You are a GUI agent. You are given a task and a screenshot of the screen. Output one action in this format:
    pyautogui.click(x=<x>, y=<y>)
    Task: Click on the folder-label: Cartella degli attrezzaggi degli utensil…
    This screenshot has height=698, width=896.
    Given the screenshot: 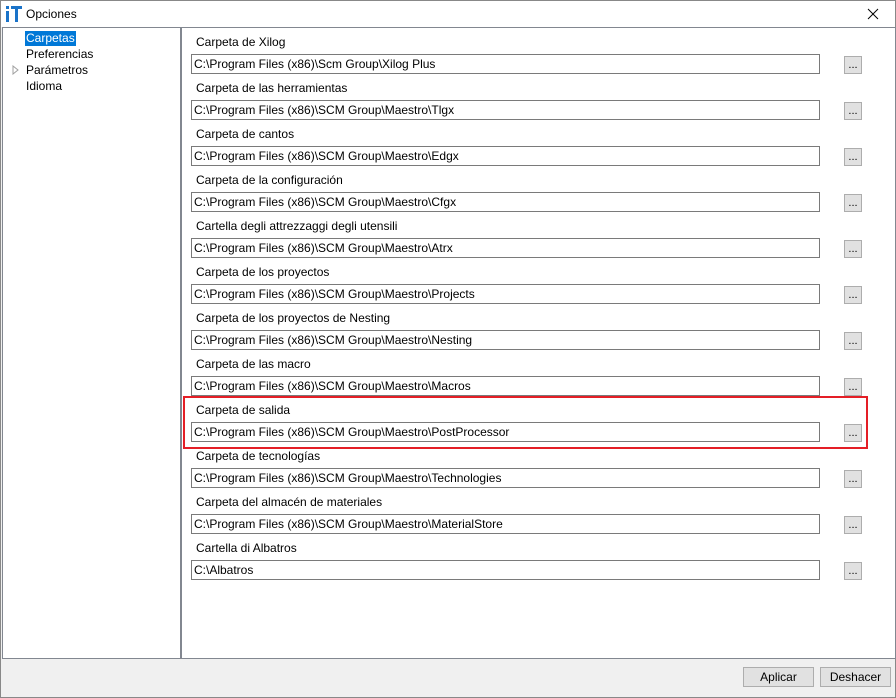 What is the action you would take?
    pyautogui.click(x=297, y=226)
    